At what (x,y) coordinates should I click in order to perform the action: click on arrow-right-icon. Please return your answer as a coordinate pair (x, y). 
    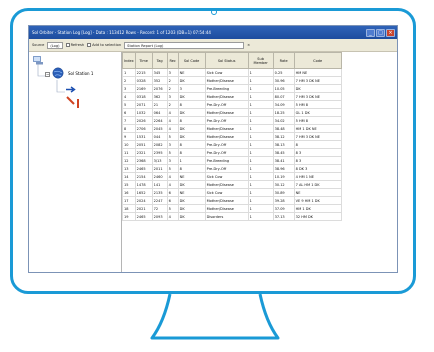
    Looking at the image, I should click on (71, 89).